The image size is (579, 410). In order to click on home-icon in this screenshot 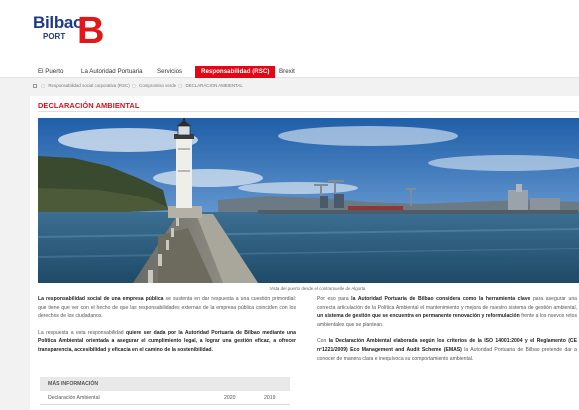, I will do `click(35, 85)`.